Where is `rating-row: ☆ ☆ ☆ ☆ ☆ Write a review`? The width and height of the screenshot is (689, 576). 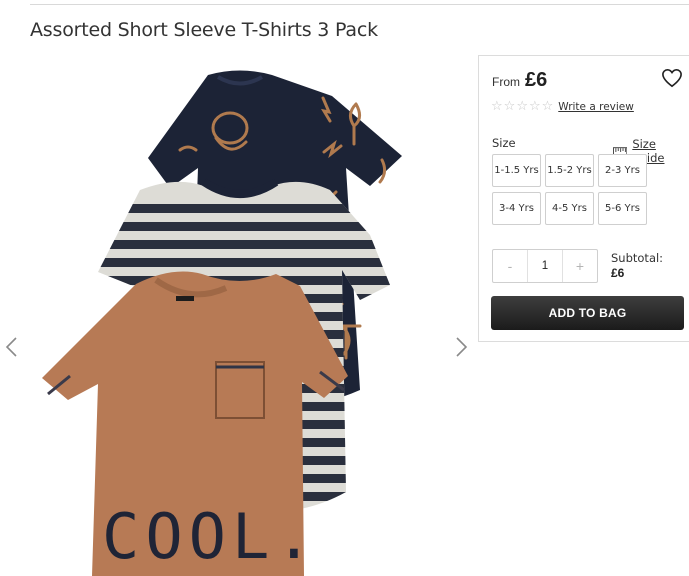 rating-row: ☆ ☆ ☆ ☆ ☆ Write a review is located at coordinates (562, 106).